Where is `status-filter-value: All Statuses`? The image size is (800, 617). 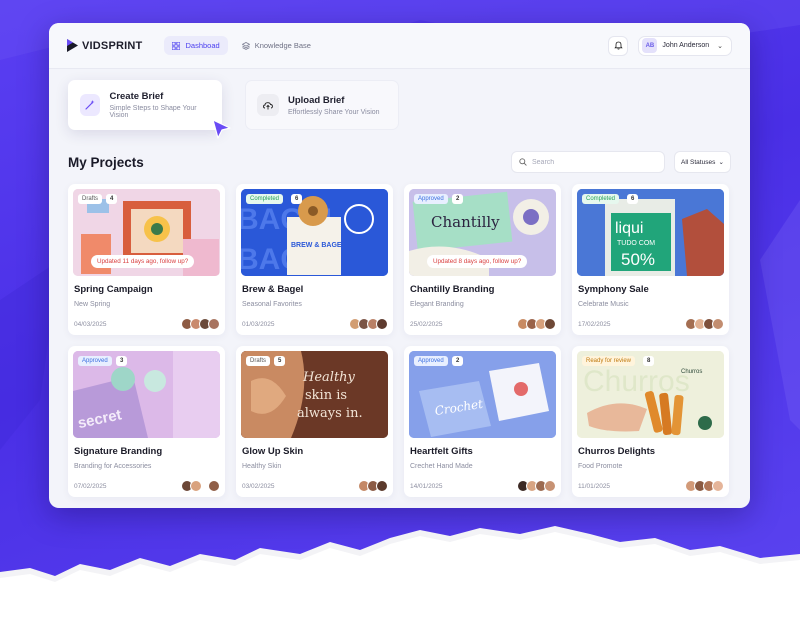
status-filter-value: All Statuses is located at coordinates (698, 162).